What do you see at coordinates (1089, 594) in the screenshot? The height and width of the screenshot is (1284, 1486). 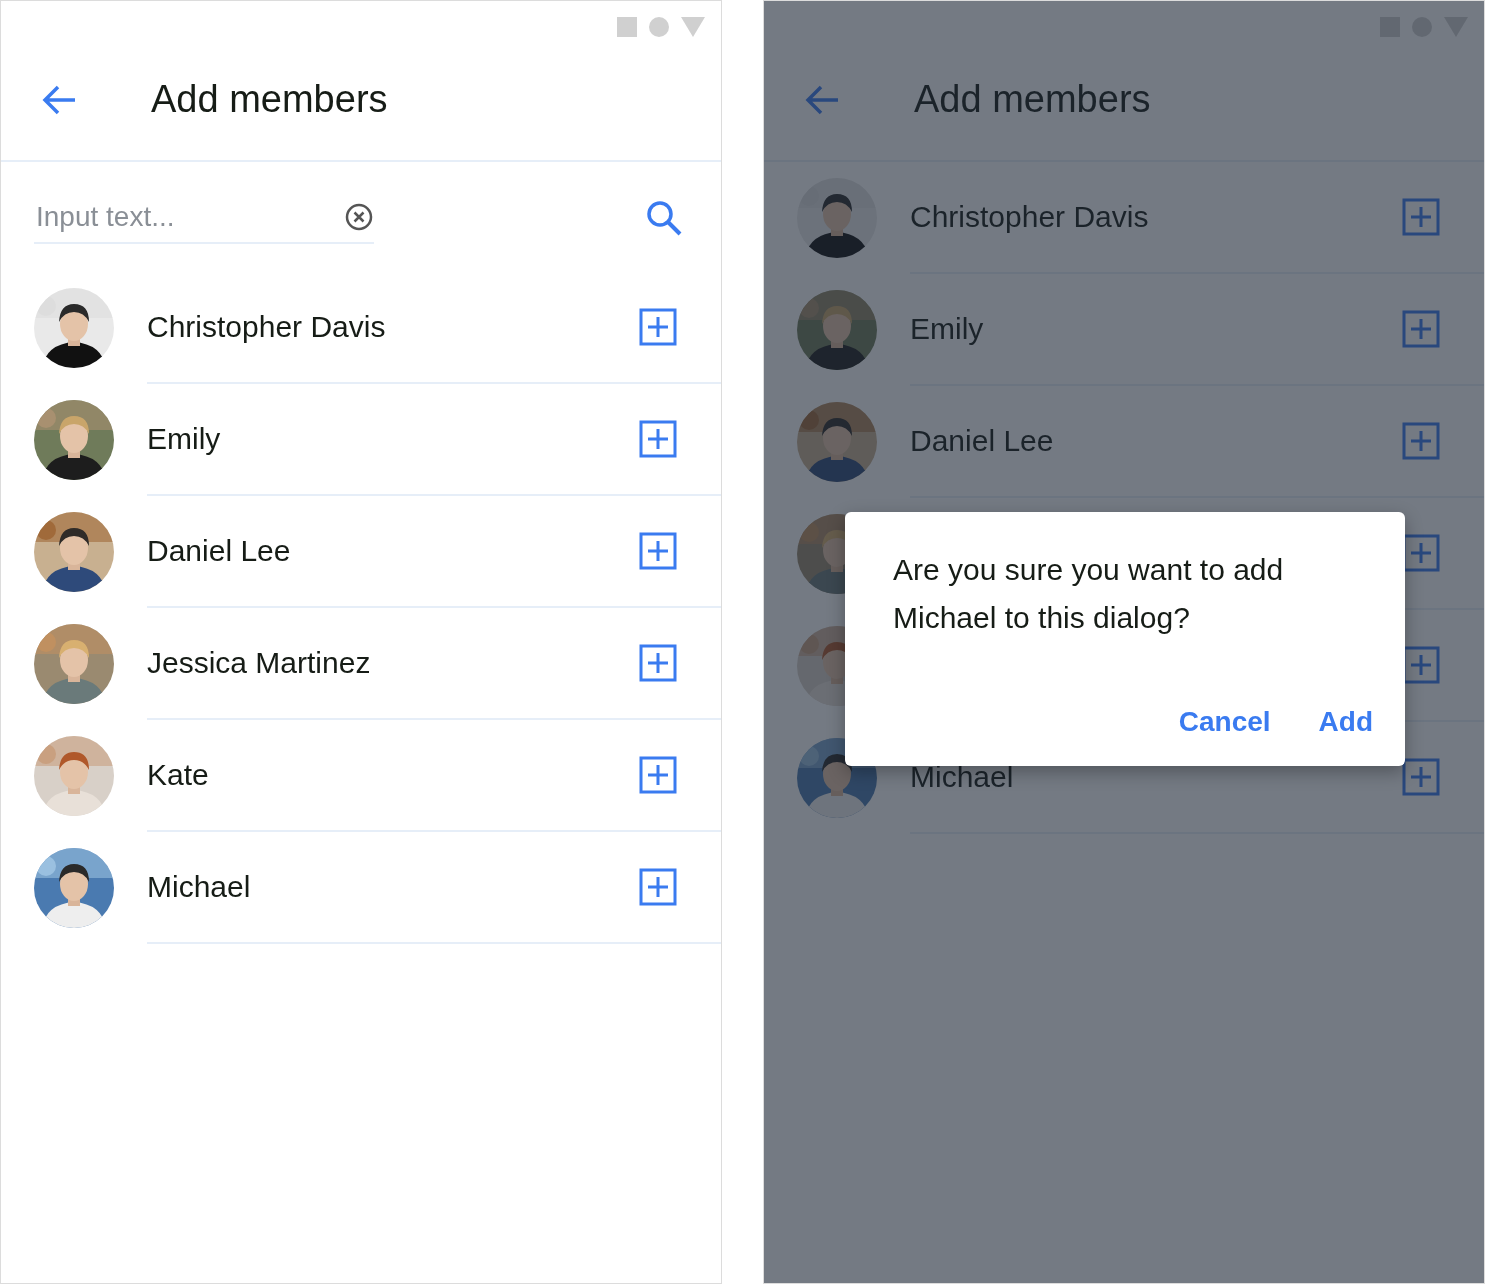 I see `dialog-message: Are you sure you want to add Michael to this dialog?` at bounding box center [1089, 594].